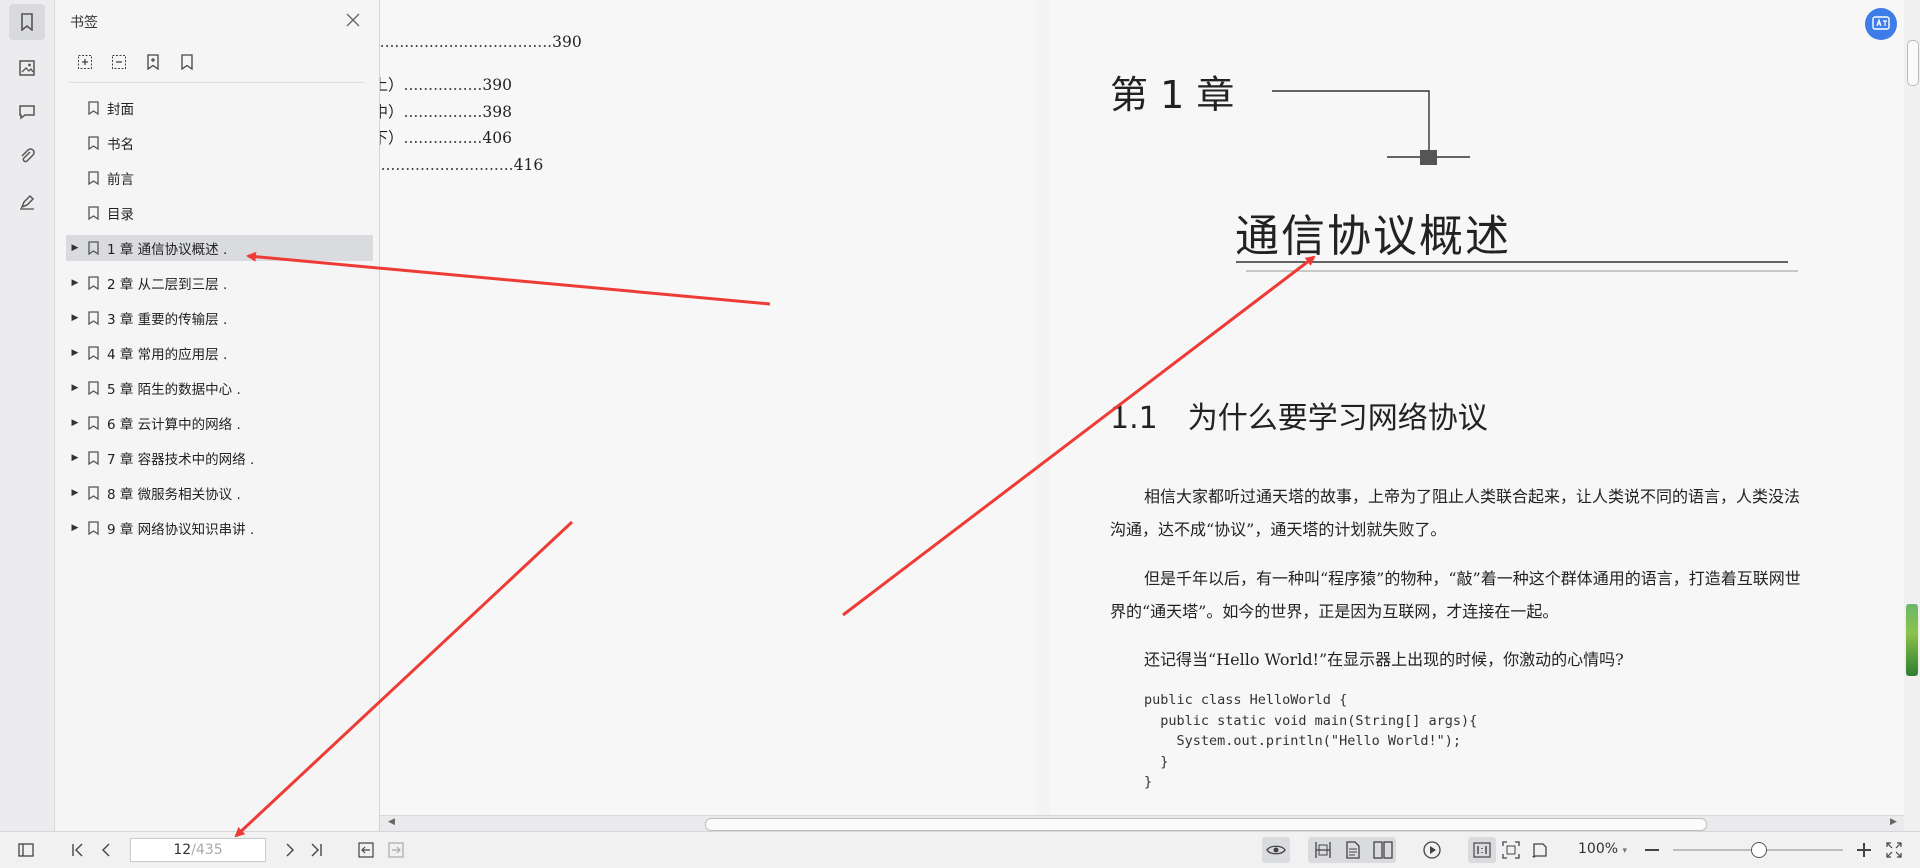 The width and height of the screenshot is (1920, 868). I want to click on bookmark-item: ▶ 4 章 常用的应用层 ., so click(219, 353).